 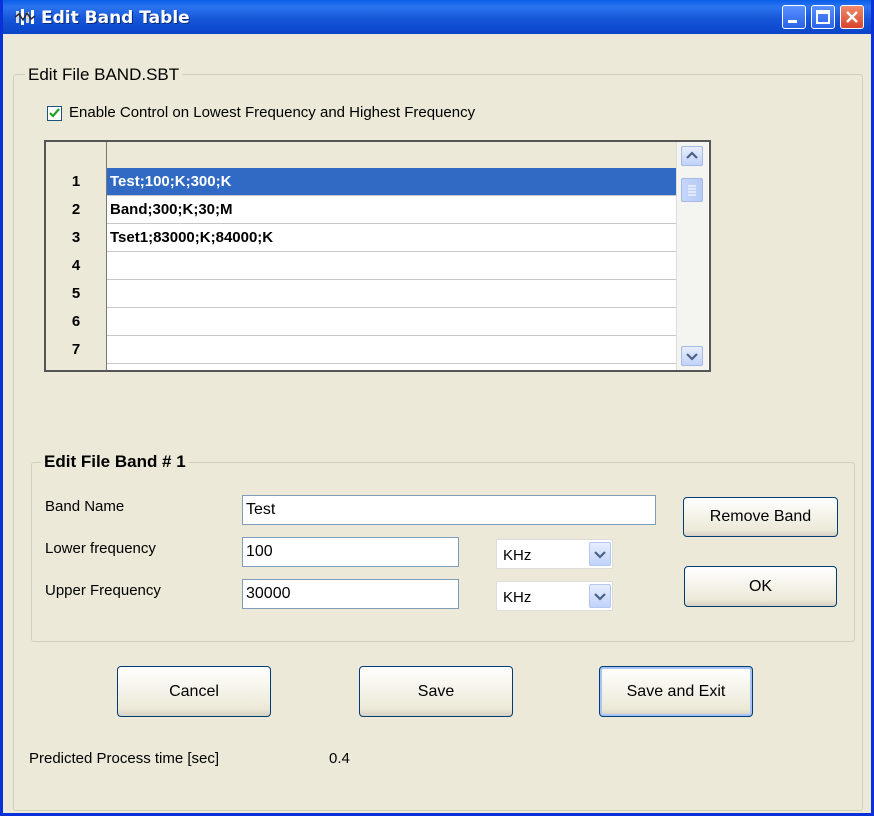 I want to click on band-table-app-icon, so click(x=25, y=17).